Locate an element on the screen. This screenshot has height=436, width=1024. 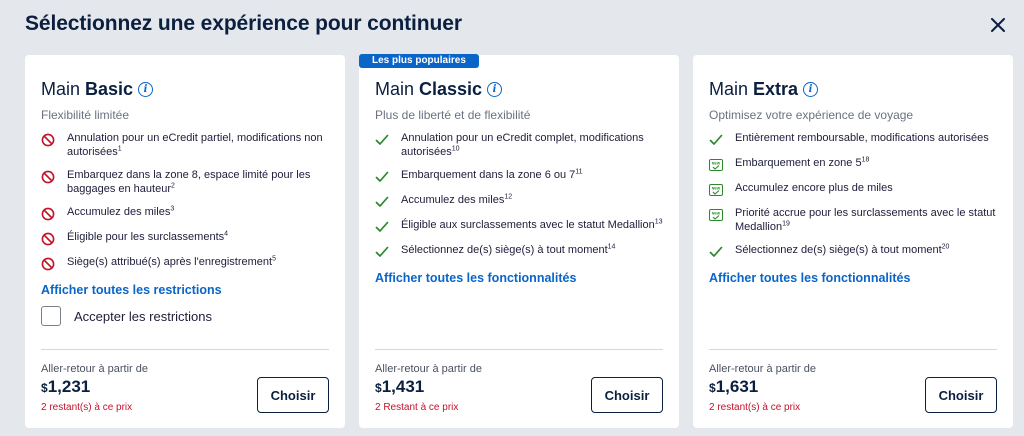
feature-label: Éligible pour les surclassements is located at coordinates (146, 237).